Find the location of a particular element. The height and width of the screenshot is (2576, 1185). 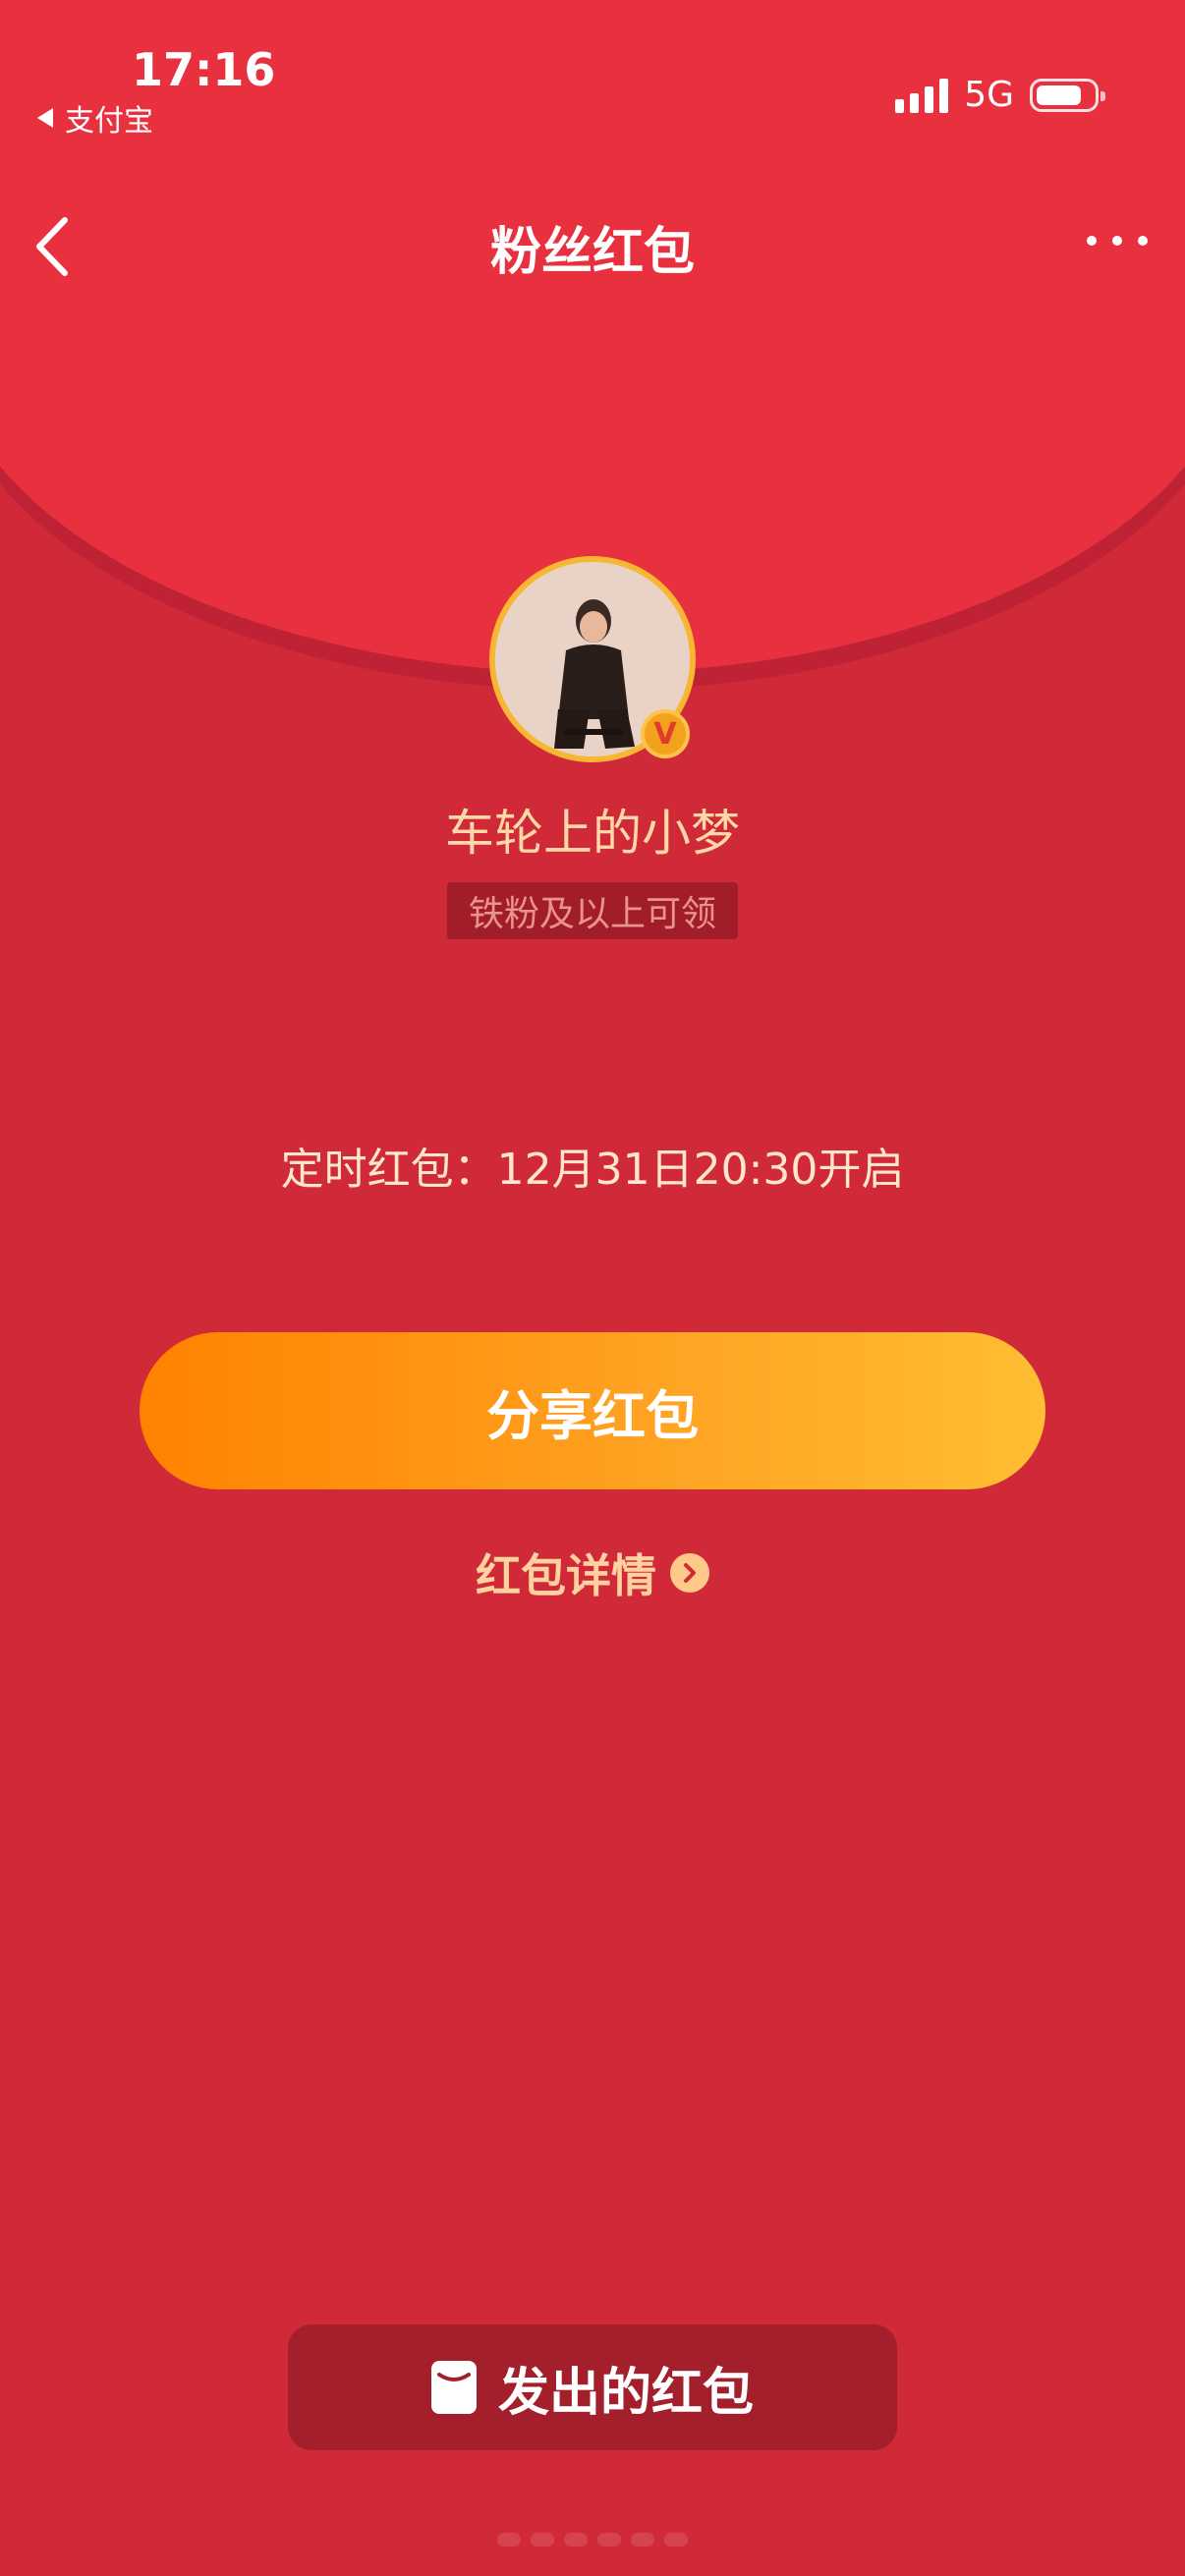

envelope-icon is located at coordinates (454, 2387).